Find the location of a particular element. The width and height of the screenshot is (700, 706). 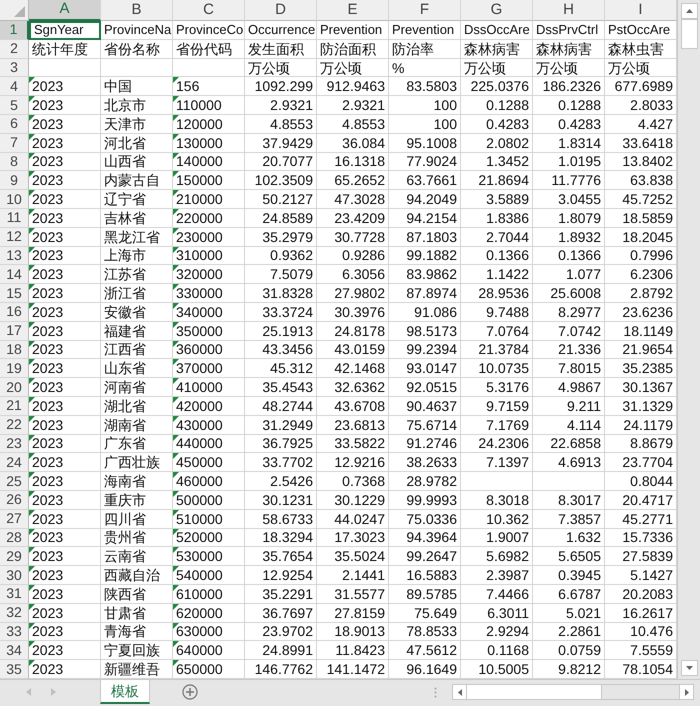

table-cell: DssPrvCtrl is located at coordinates (569, 30).